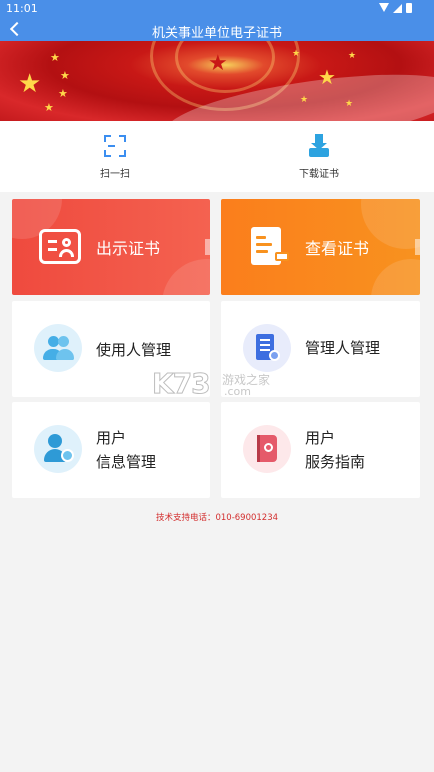  I want to click on watermark-logo: K73, so click(182, 384).